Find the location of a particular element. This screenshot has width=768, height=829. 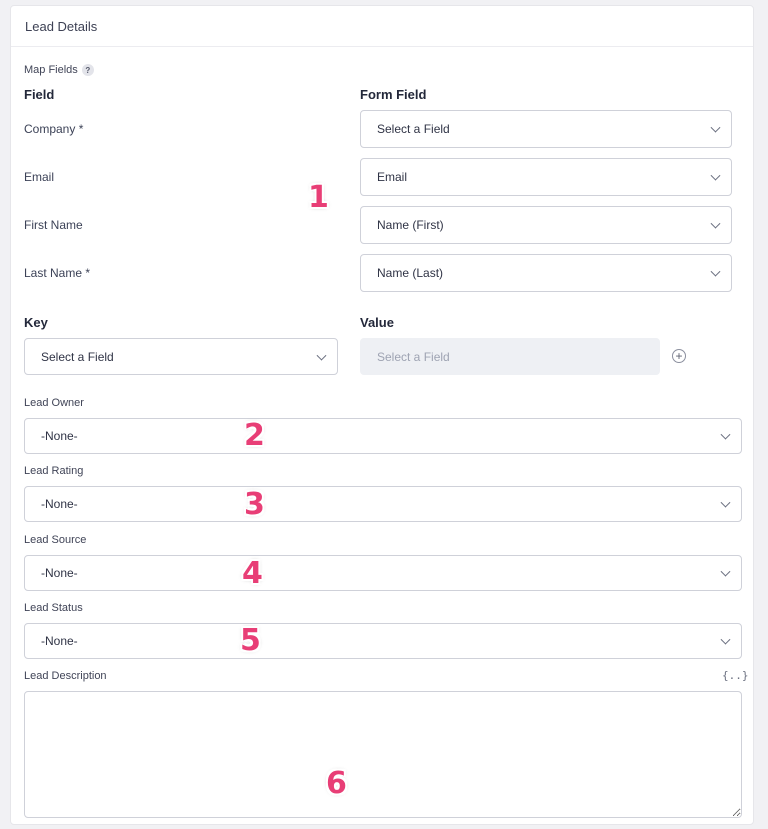

email-field-select: Email is located at coordinates (546, 177).